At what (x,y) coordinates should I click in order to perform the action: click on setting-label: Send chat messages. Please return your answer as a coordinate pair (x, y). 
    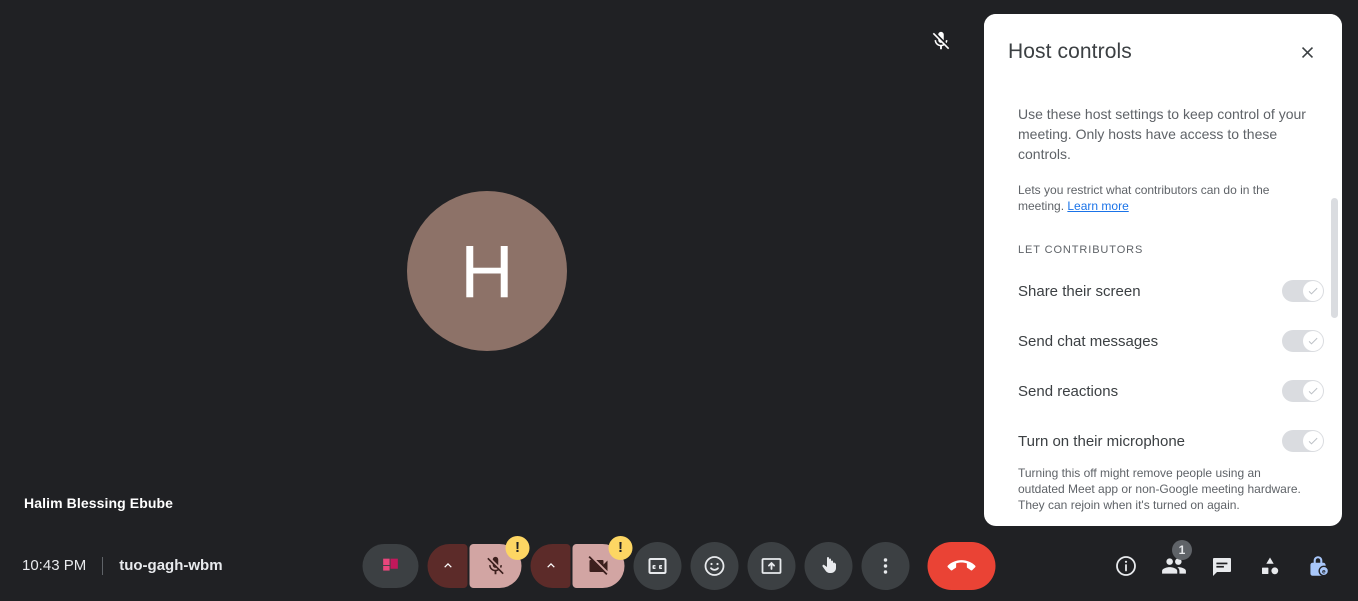
    Looking at the image, I should click on (1088, 341).